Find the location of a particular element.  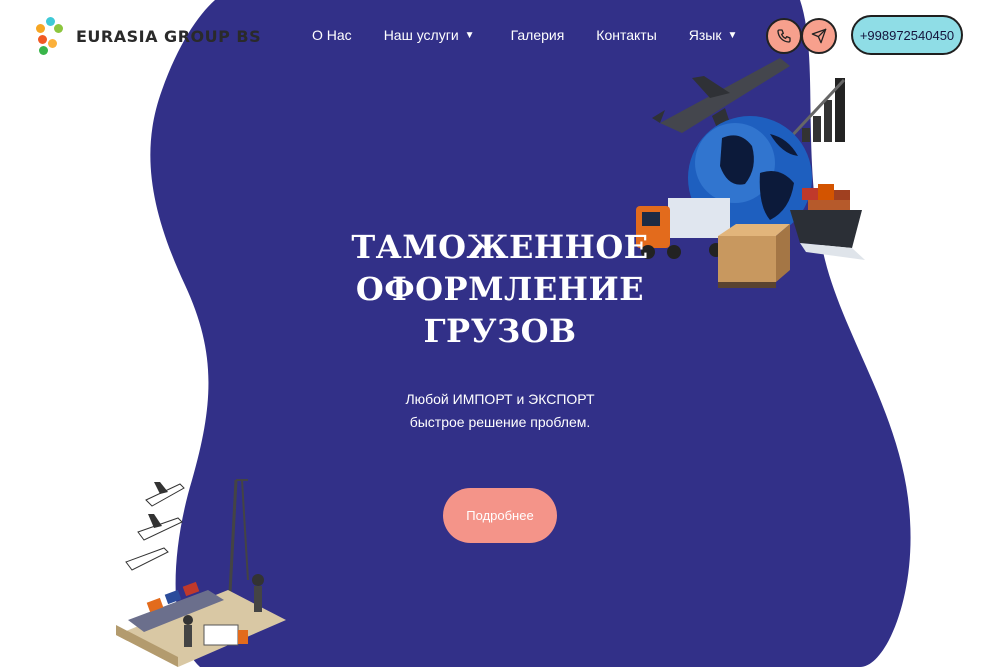

hero-title: ТАМОЖЕННОЕ ОФОРМЛЕНИЕ ГРУЗОВ is located at coordinates (500, 289).